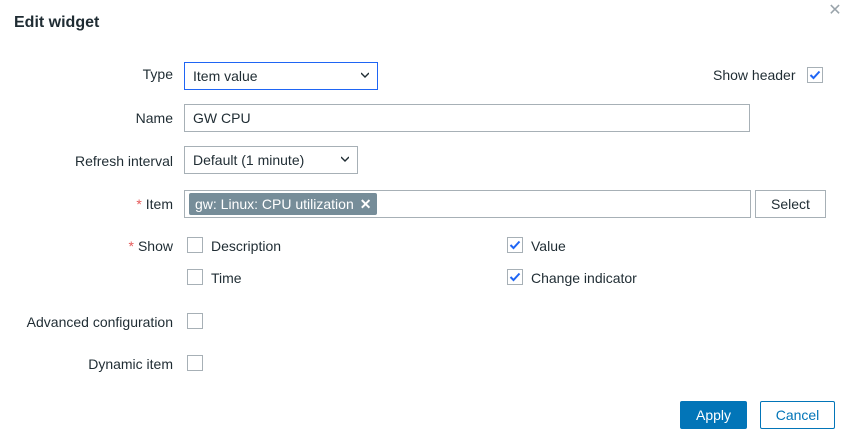 This screenshot has height=438, width=850. I want to click on type-select-value: Item value, so click(225, 76).